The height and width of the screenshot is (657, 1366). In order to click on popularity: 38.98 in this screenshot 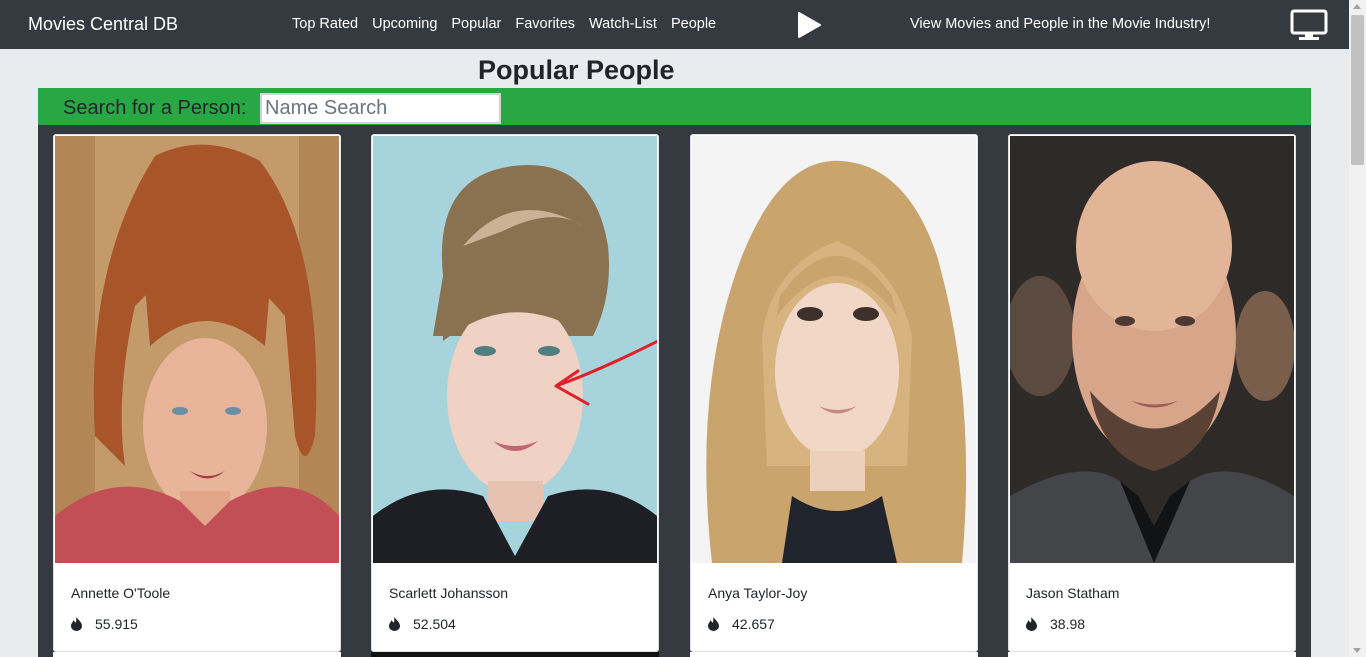, I will do `click(1055, 624)`.